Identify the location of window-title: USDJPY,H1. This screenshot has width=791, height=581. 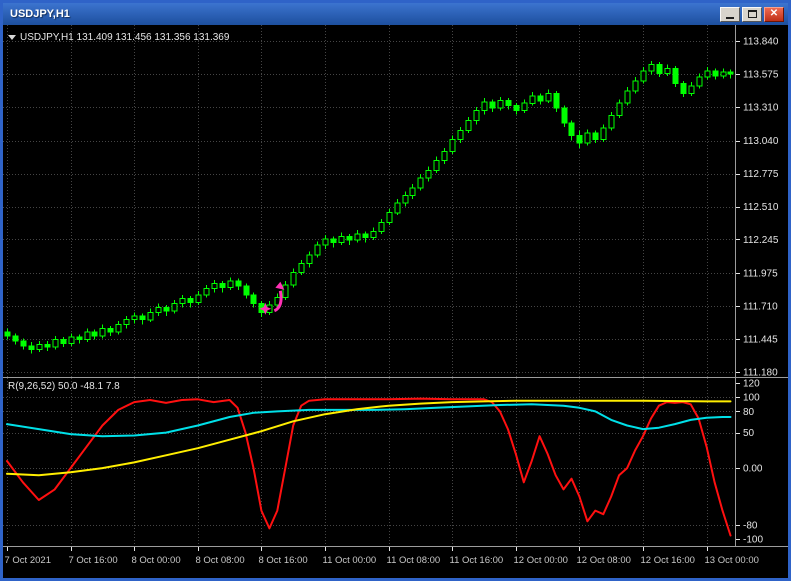
(40, 14).